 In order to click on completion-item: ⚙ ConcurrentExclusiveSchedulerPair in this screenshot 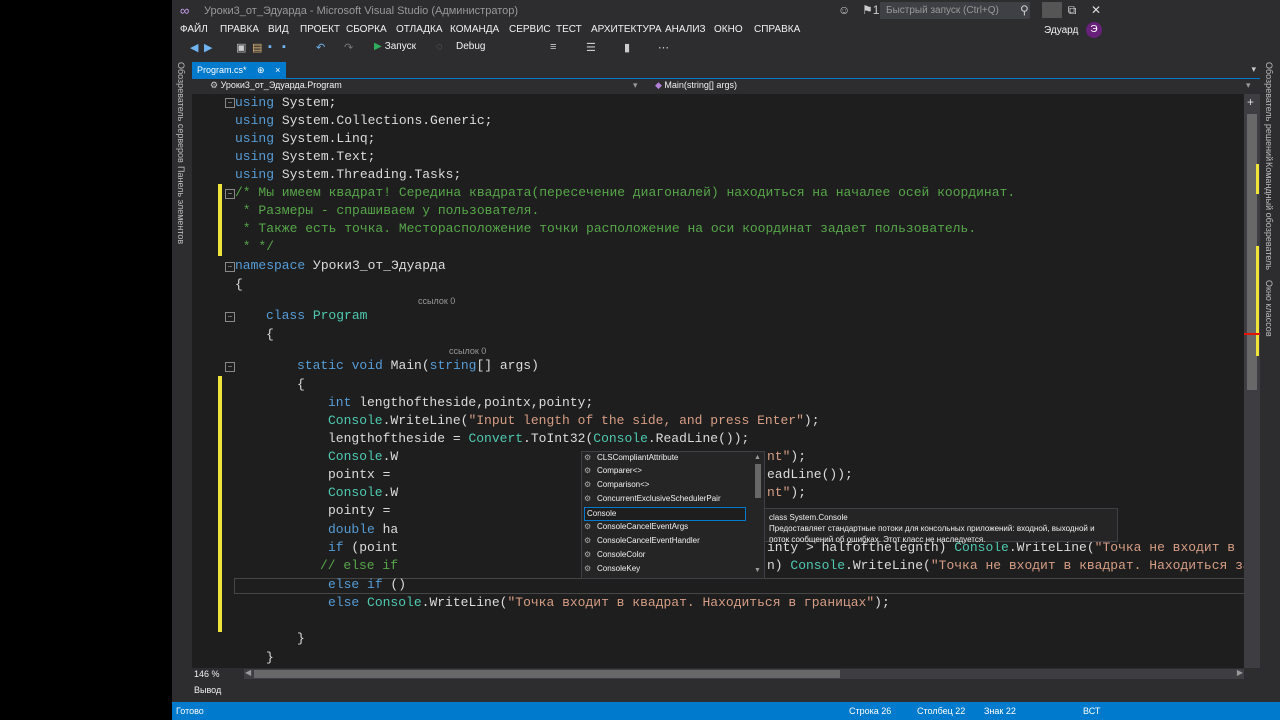, I will do `click(666, 499)`.